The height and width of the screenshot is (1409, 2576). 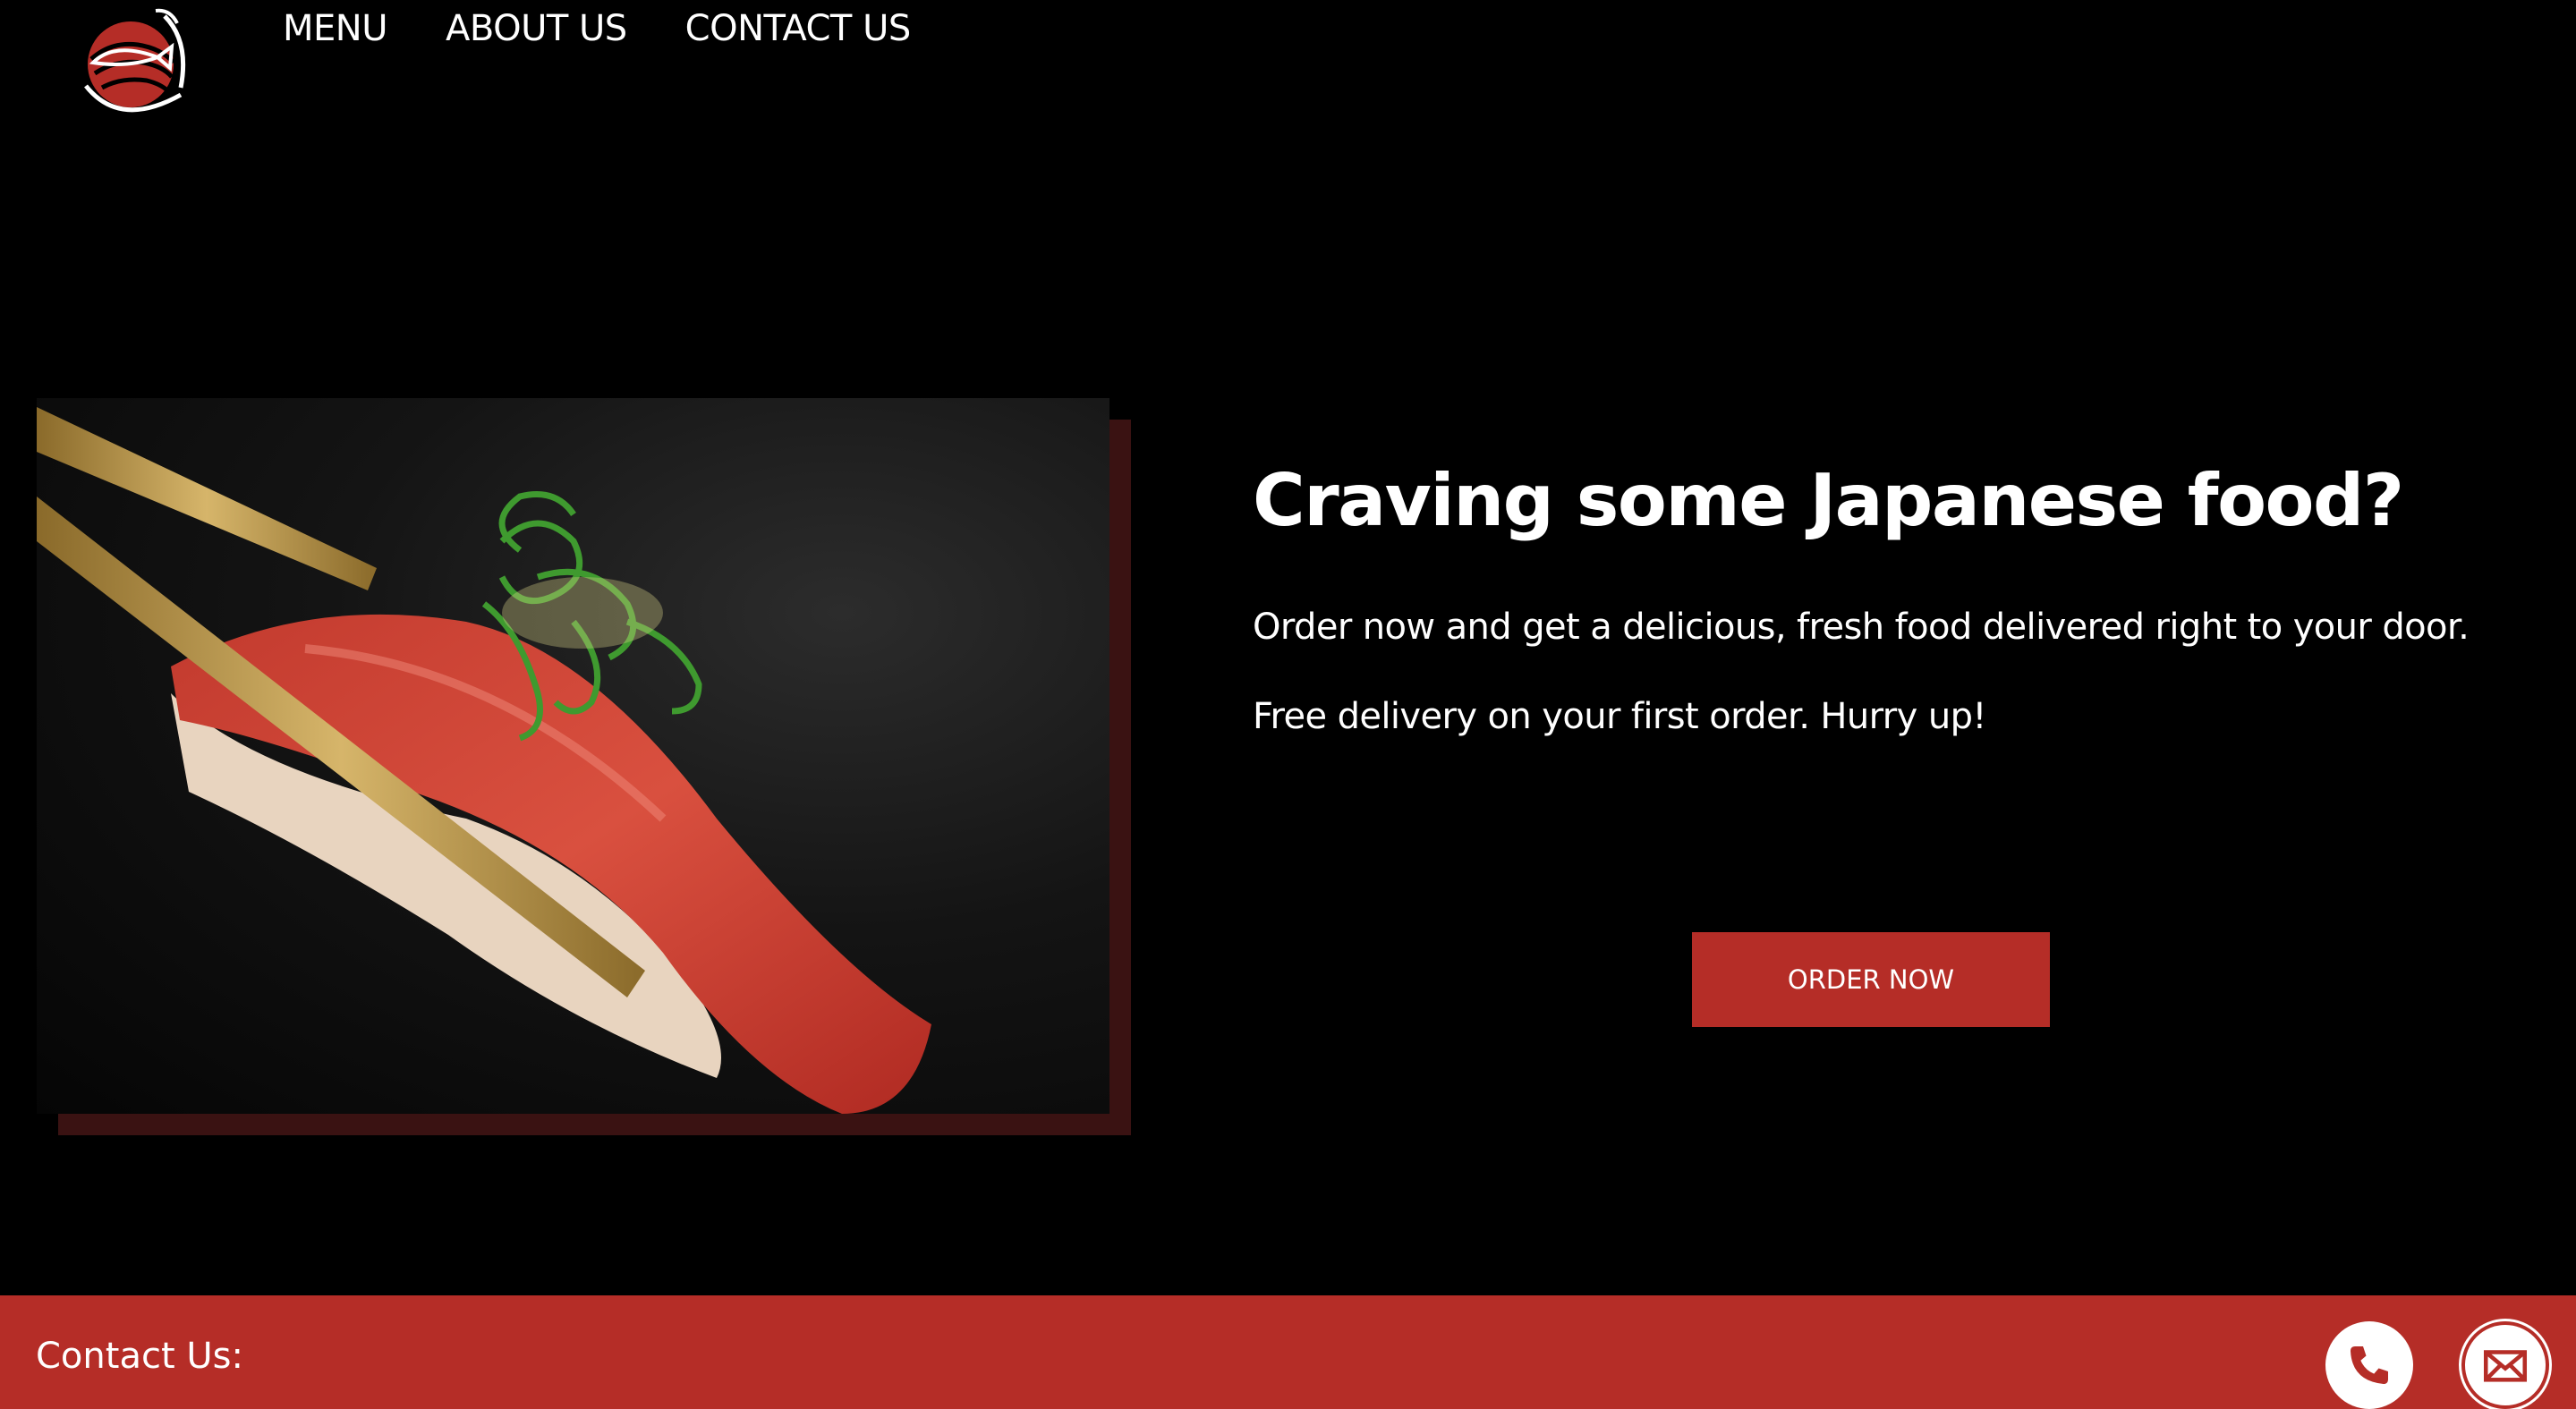 I want to click on contact-footer: Contact Us:, so click(x=1288, y=1352).